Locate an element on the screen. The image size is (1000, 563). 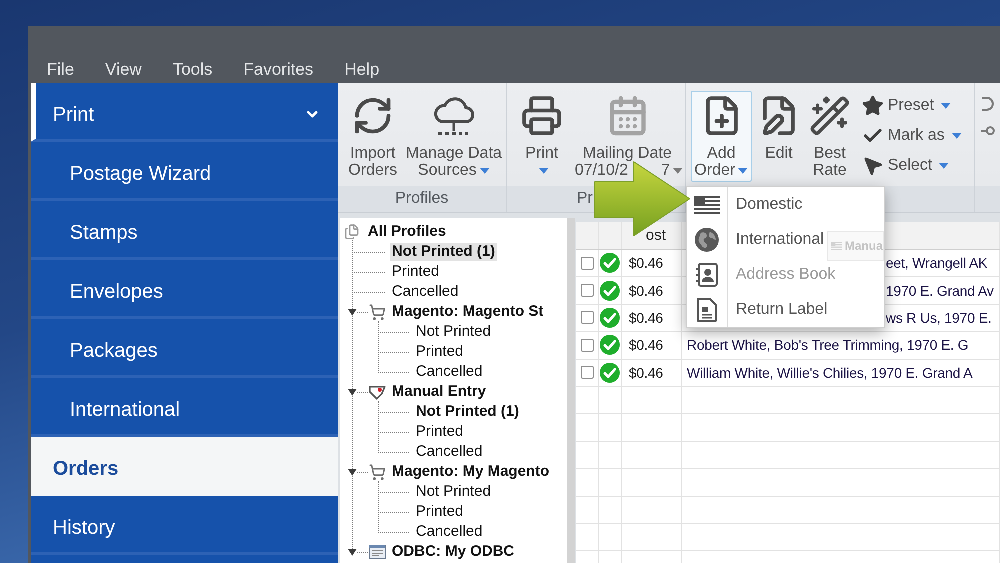
tree-item: Magento: My Magento is located at coordinates (471, 472).